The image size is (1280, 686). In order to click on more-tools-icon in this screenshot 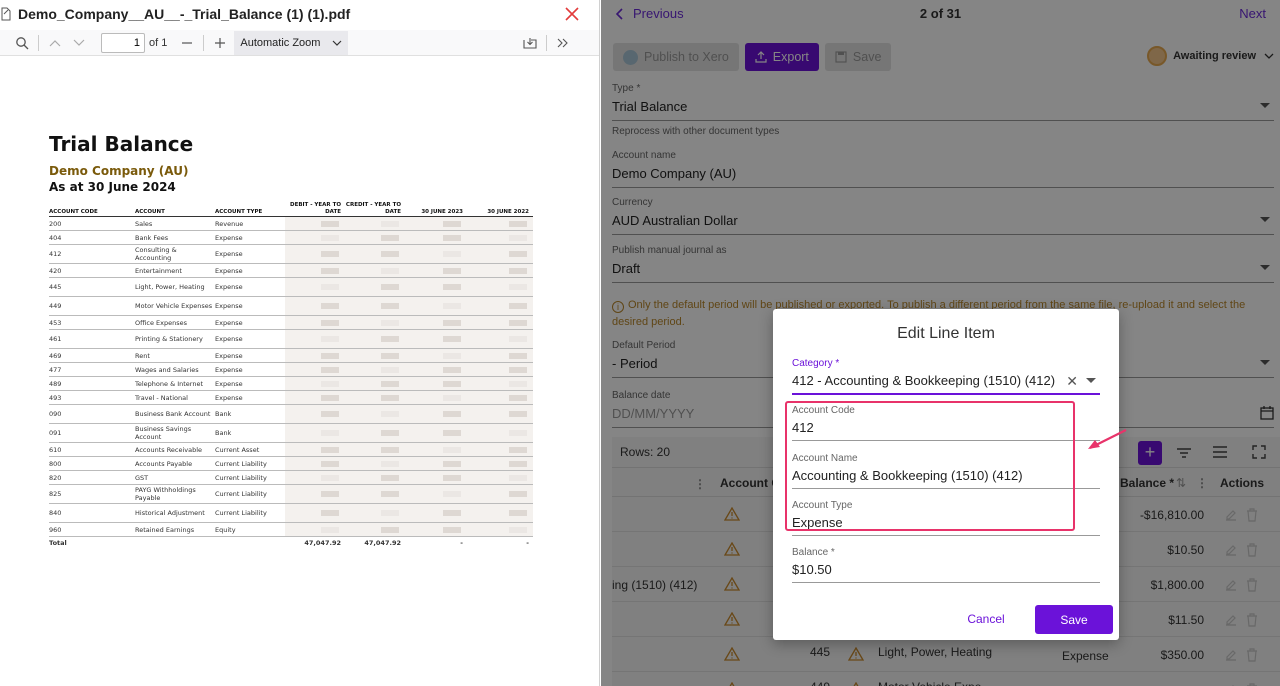, I will do `click(563, 43)`.